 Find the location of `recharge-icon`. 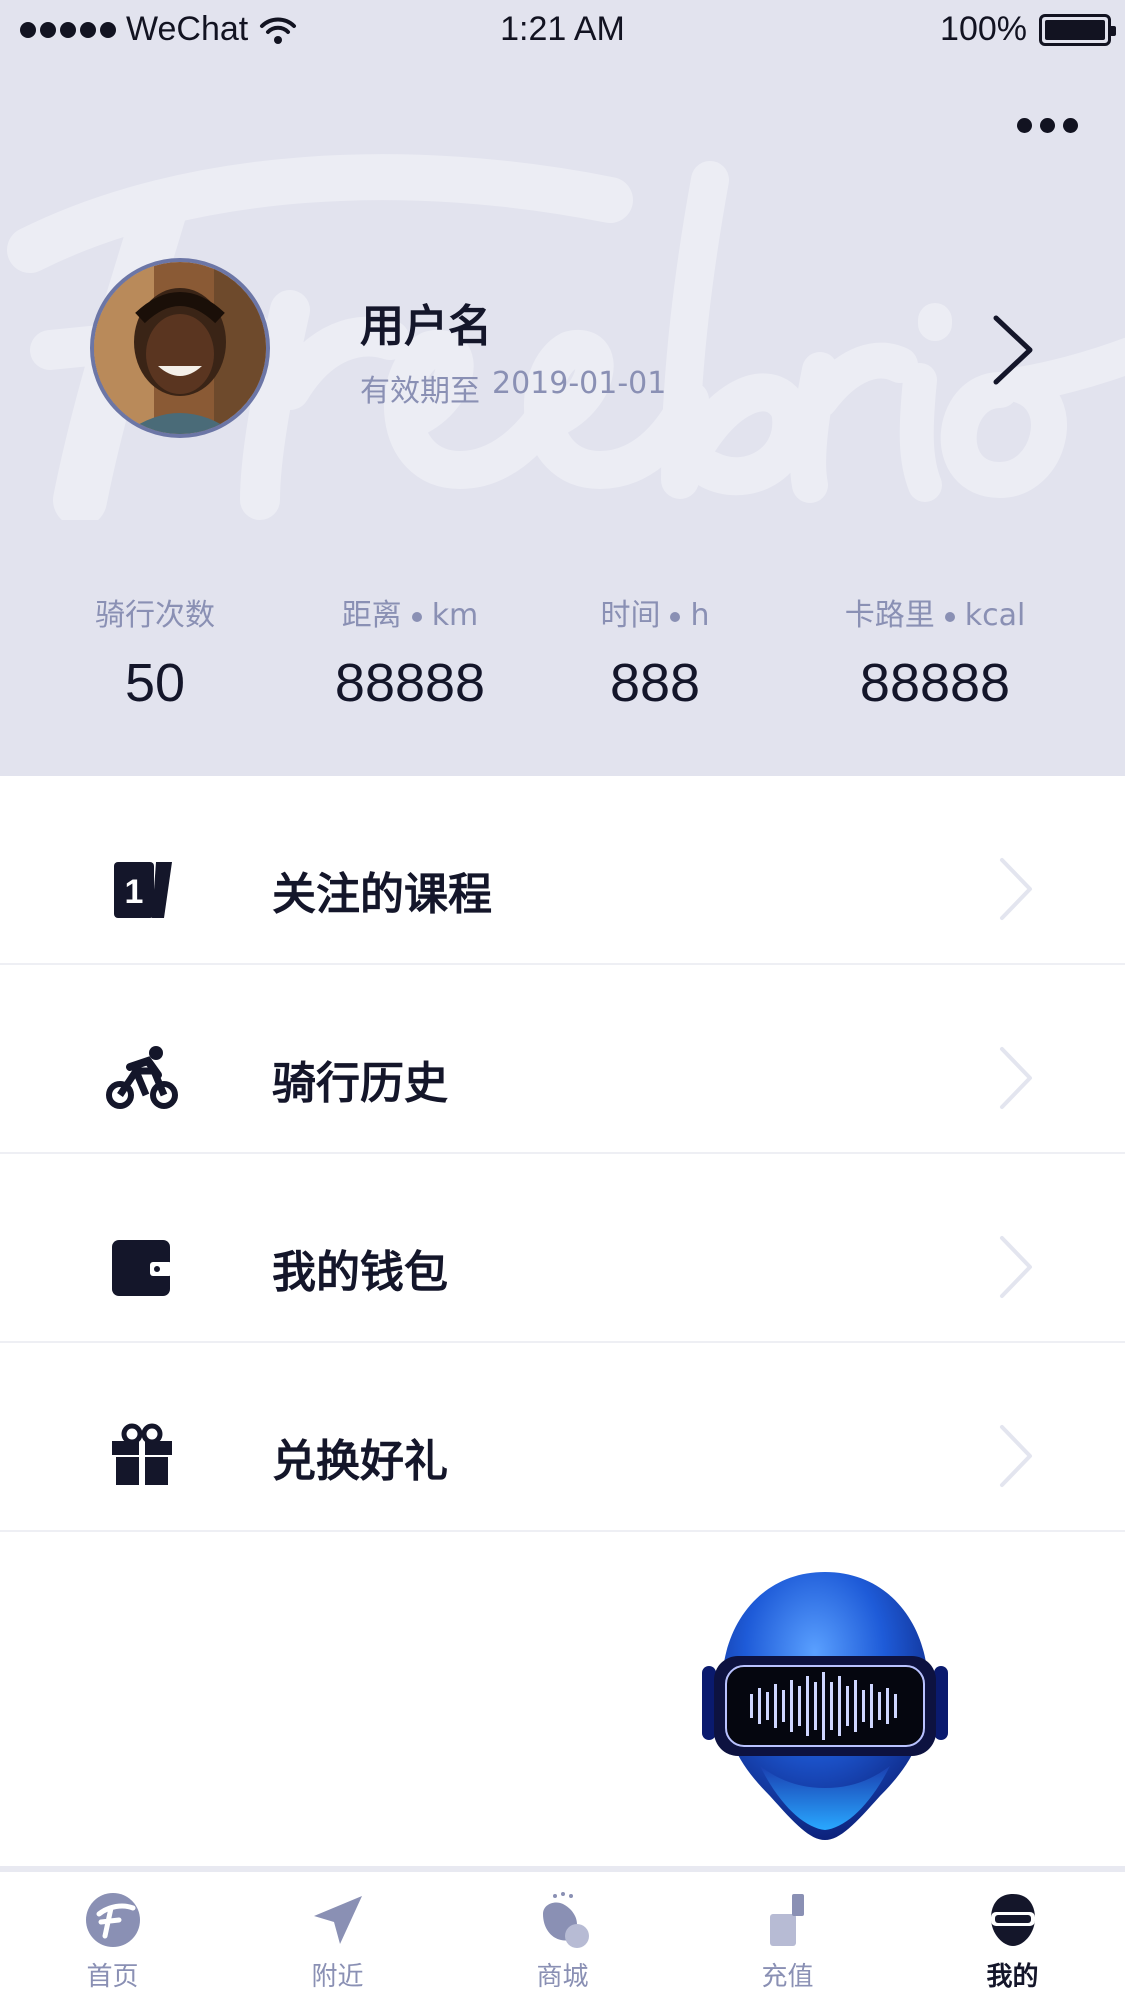

recharge-icon is located at coordinates (786, 1920).